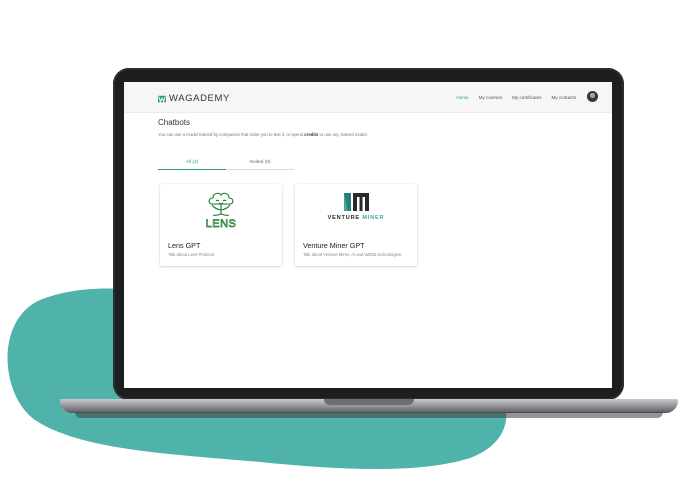 The width and height of the screenshot is (687, 484). I want to click on laptop-base-shadow, so click(369, 415).